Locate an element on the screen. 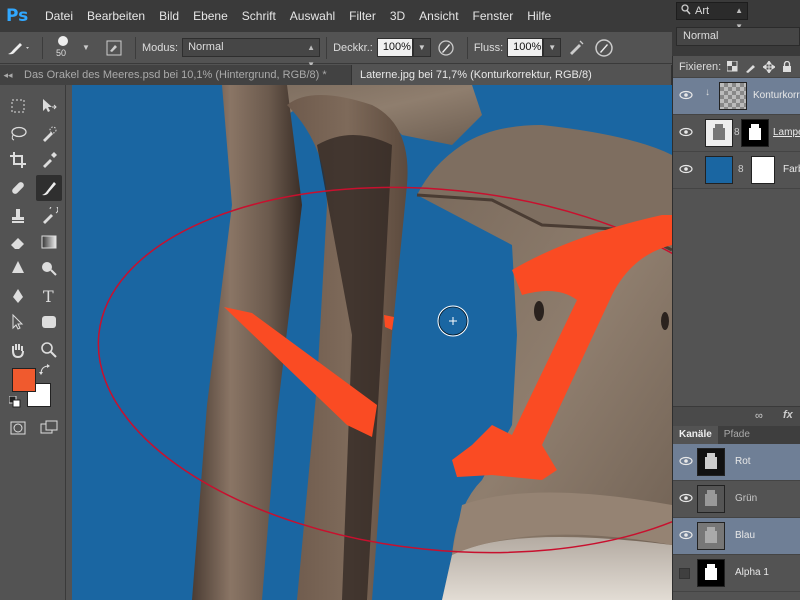 This screenshot has width=800, height=600. brush-size-value: 50 is located at coordinates (61, 52).